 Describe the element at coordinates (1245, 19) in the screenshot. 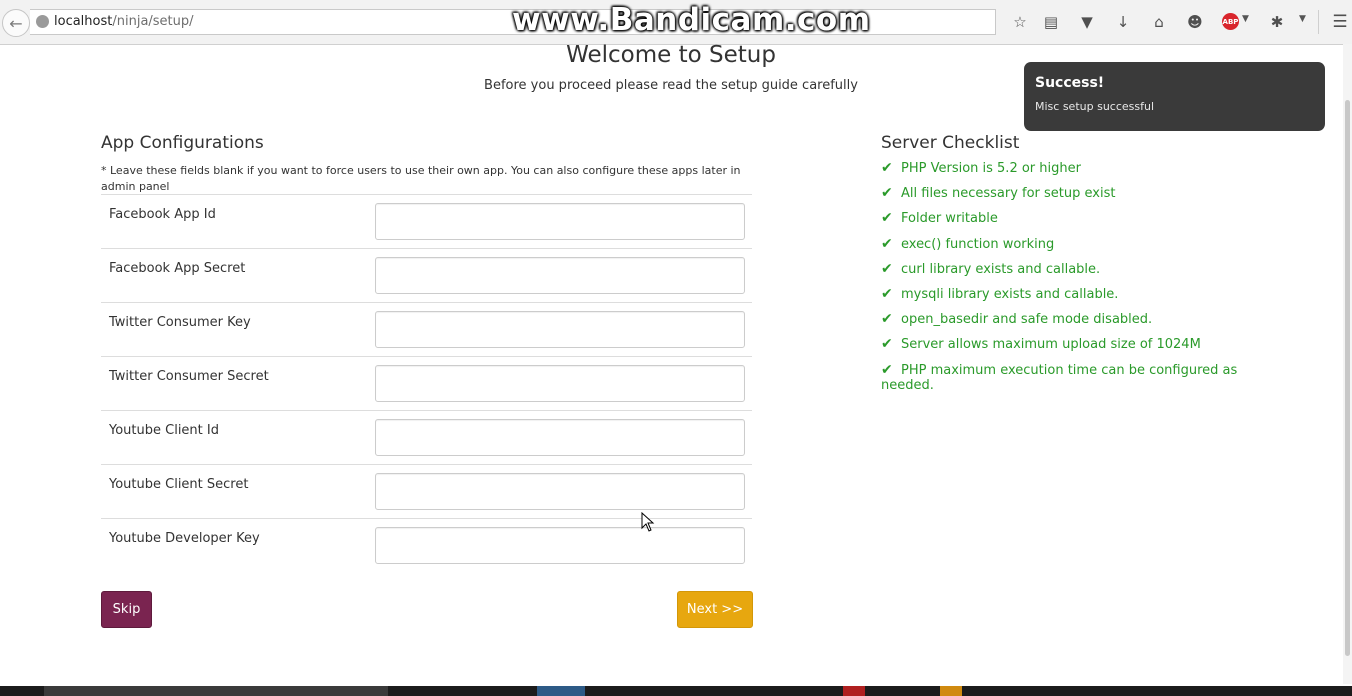

I see `adblock-menu-caret-icon: ▼` at that location.